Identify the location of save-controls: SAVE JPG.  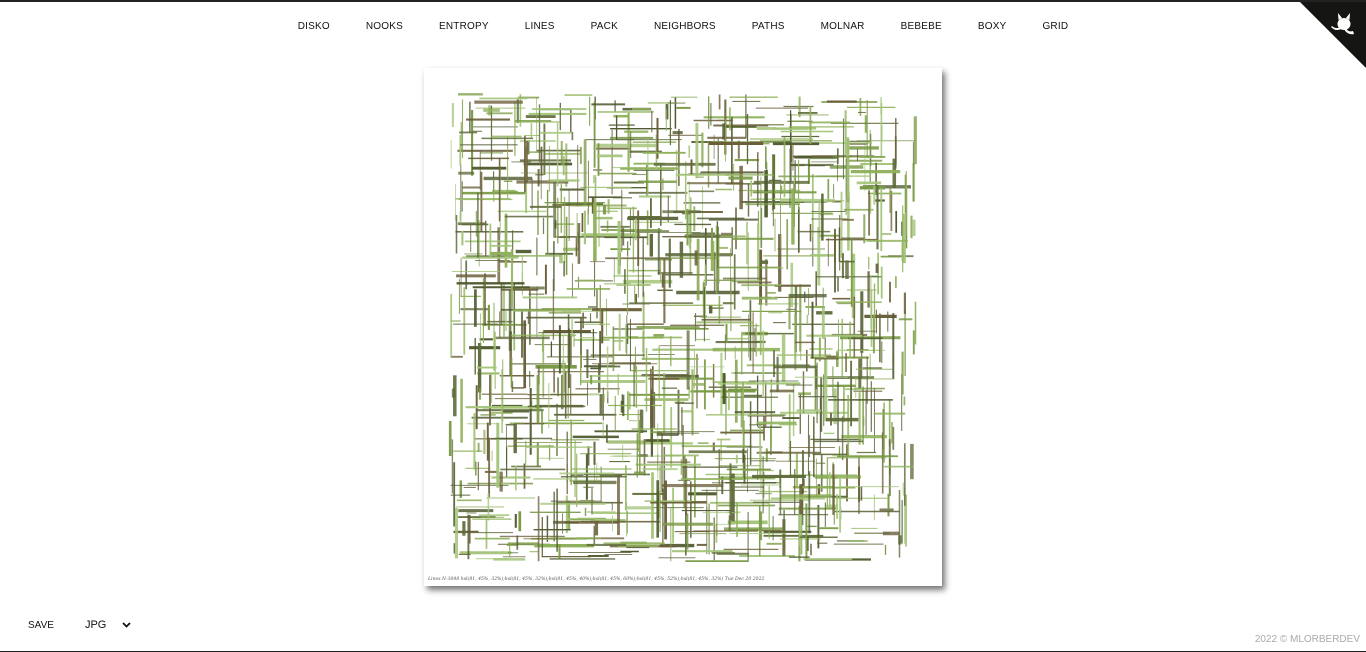
(79, 625).